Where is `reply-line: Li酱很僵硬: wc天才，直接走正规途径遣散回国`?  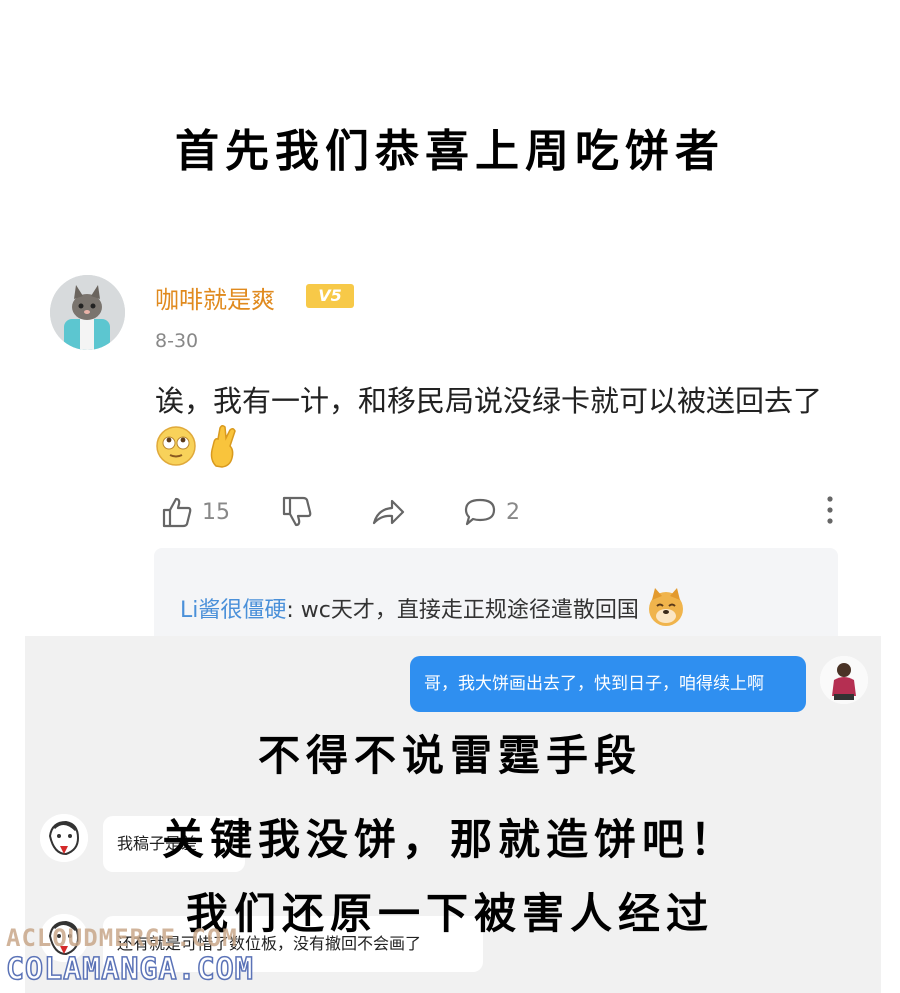 reply-line: Li酱很僵硬: wc天才，直接走正规途径遣散回国 is located at coordinates (433, 611).